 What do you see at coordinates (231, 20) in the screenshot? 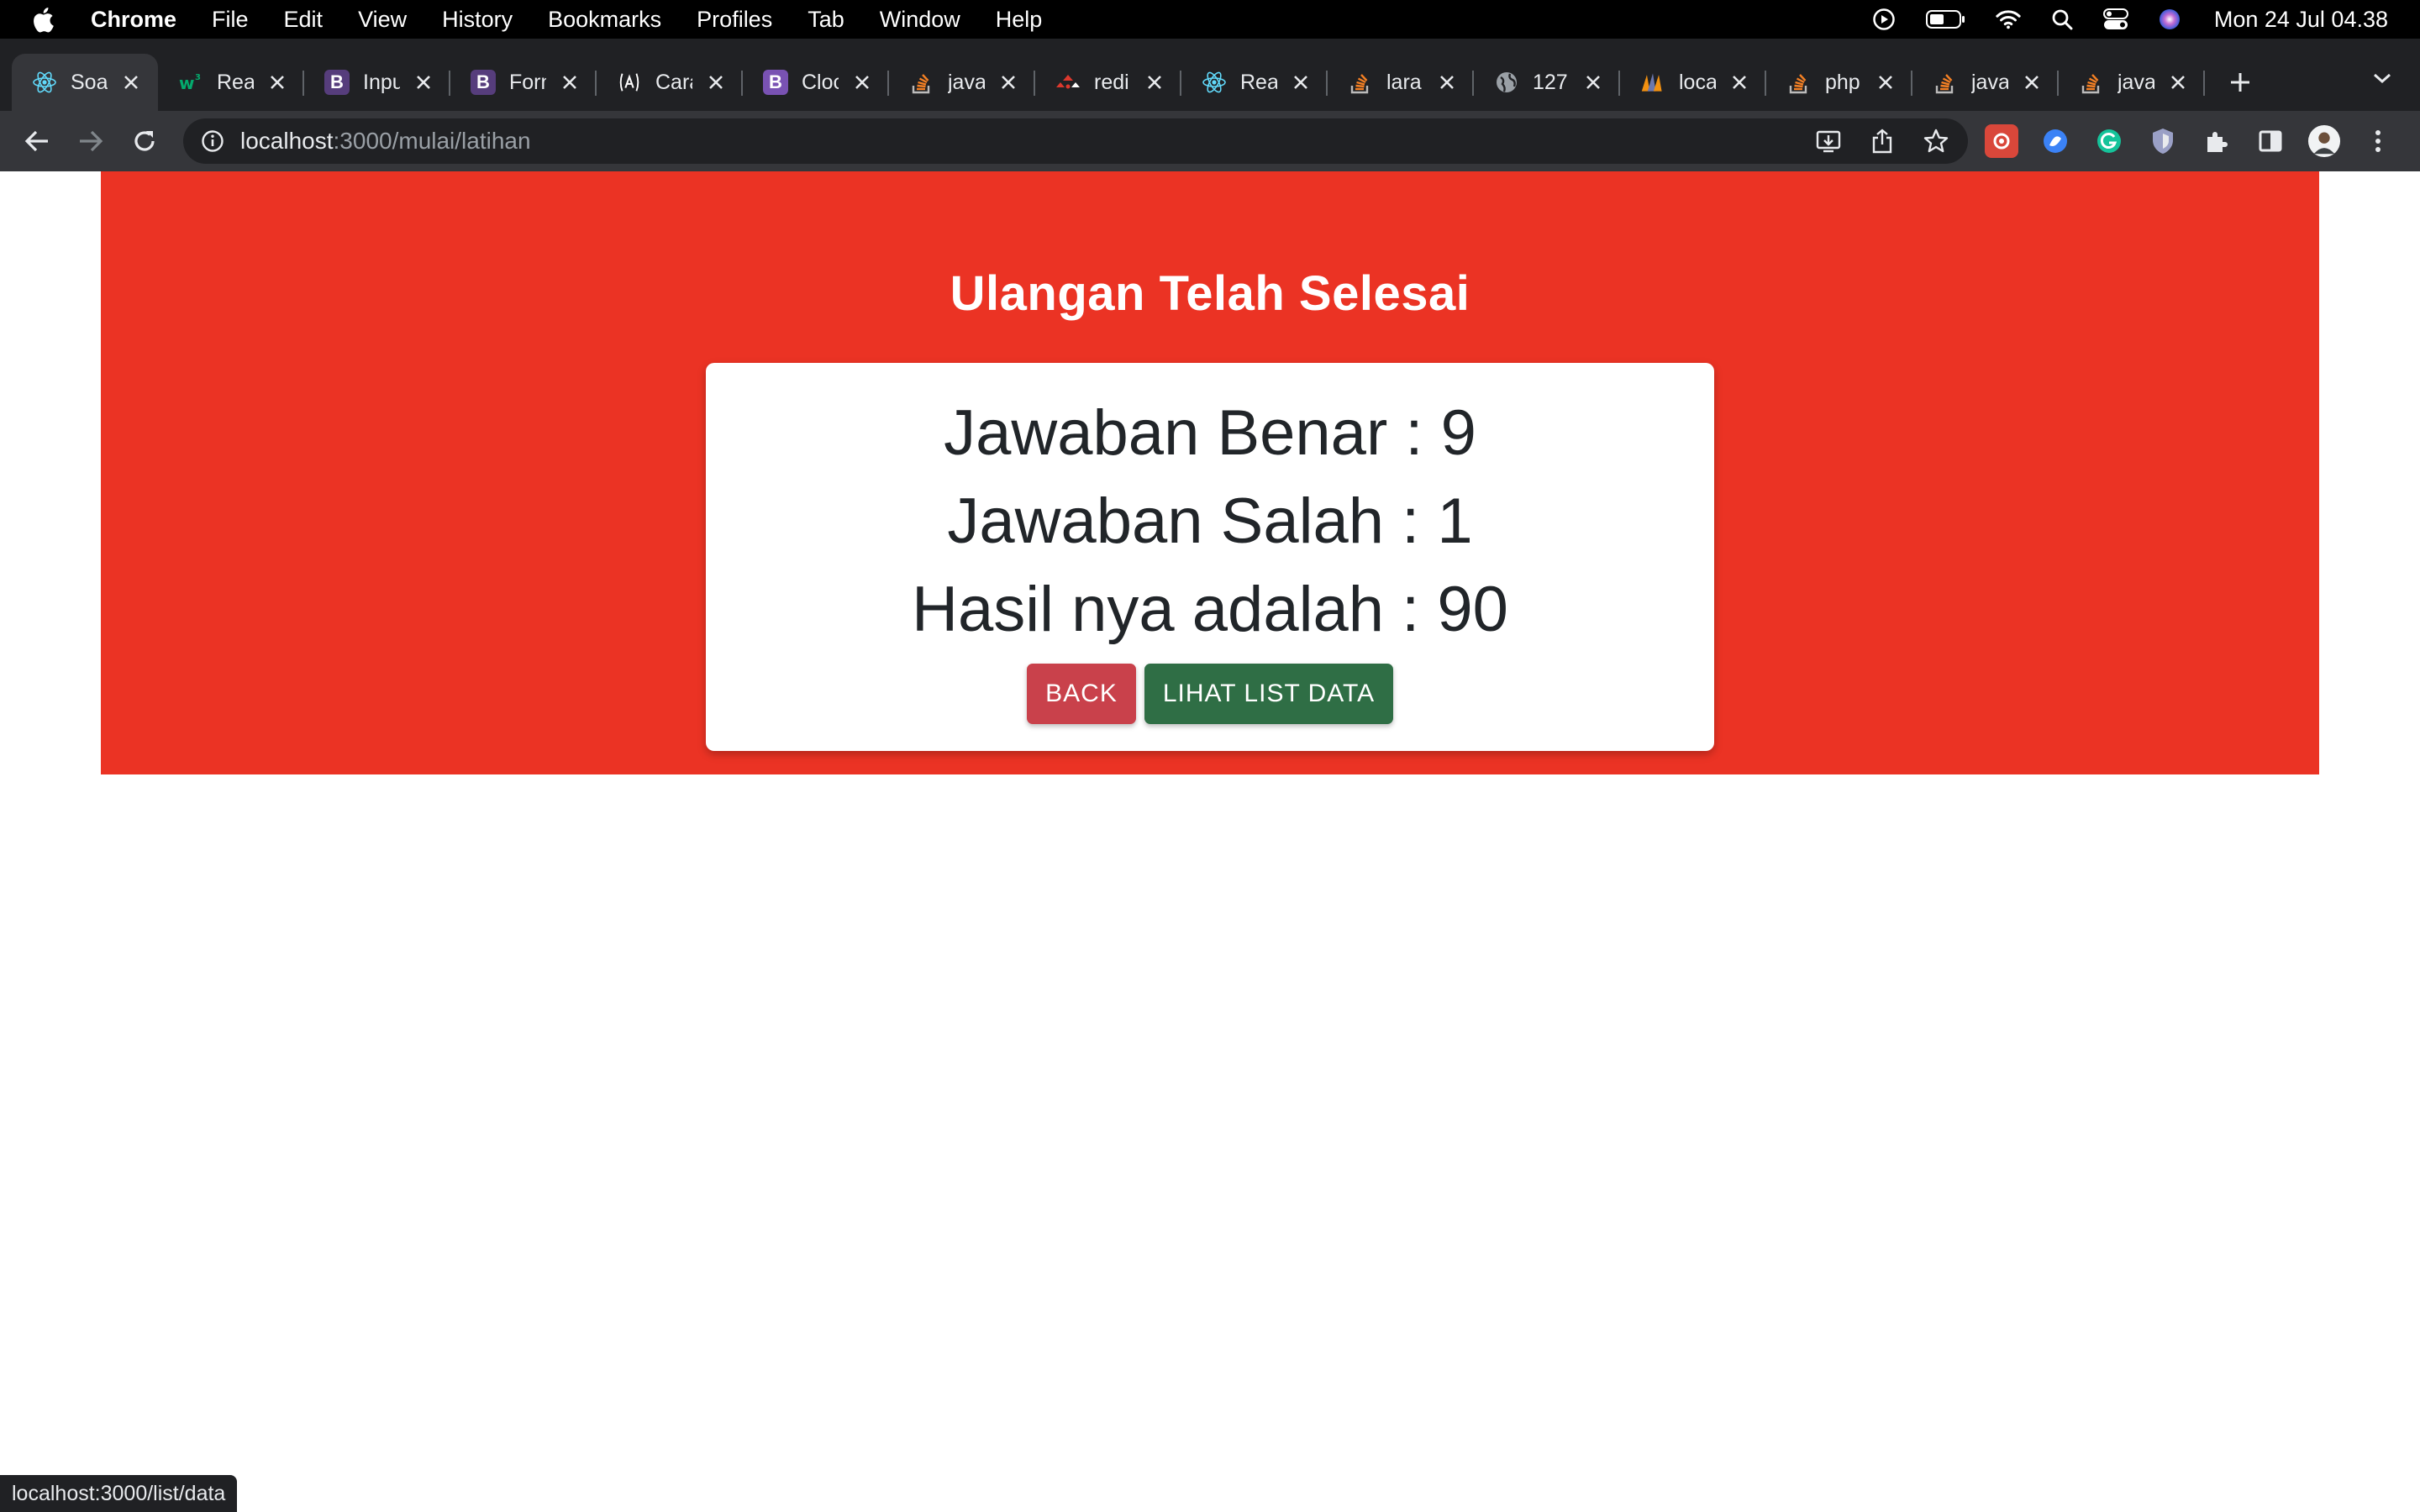
I see `menu-file: File` at bounding box center [231, 20].